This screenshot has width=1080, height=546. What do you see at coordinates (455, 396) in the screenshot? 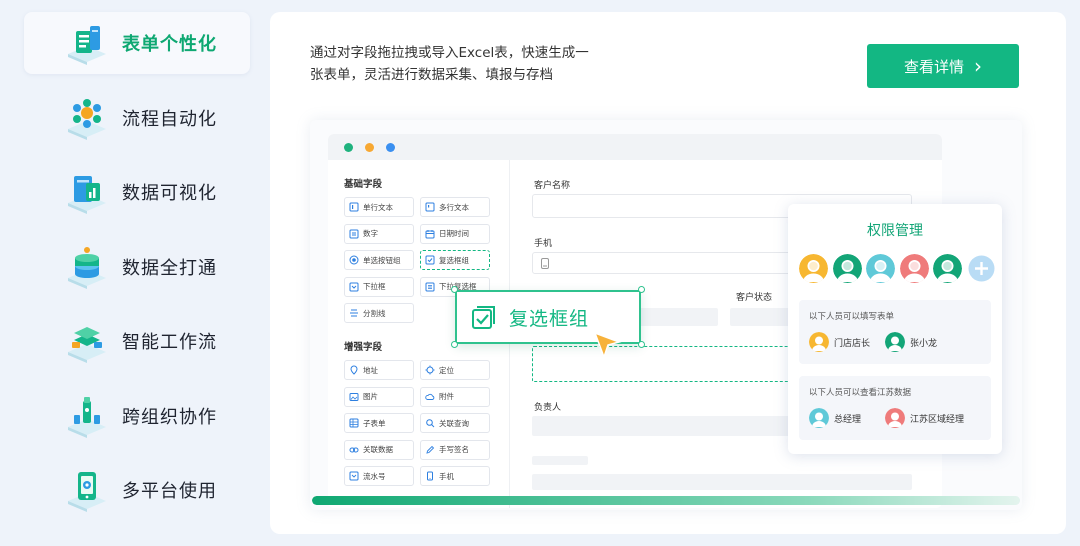
I see `field-chip-attachment: 附件` at bounding box center [455, 396].